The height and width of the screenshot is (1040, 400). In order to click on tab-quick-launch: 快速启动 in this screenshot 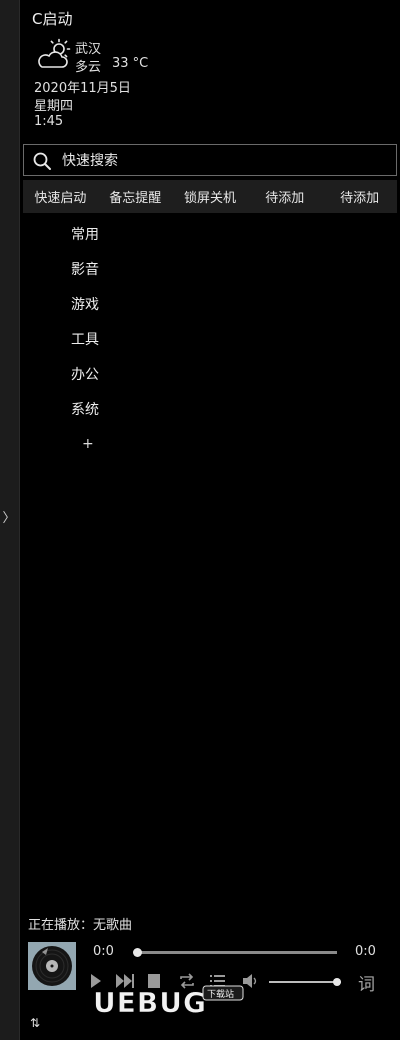, I will do `click(60, 196)`.